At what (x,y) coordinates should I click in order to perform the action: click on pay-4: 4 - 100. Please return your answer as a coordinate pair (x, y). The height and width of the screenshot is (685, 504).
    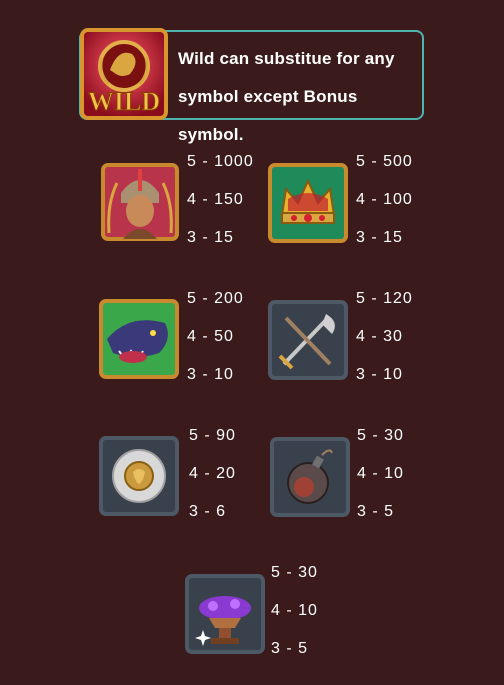
    Looking at the image, I should click on (384, 199).